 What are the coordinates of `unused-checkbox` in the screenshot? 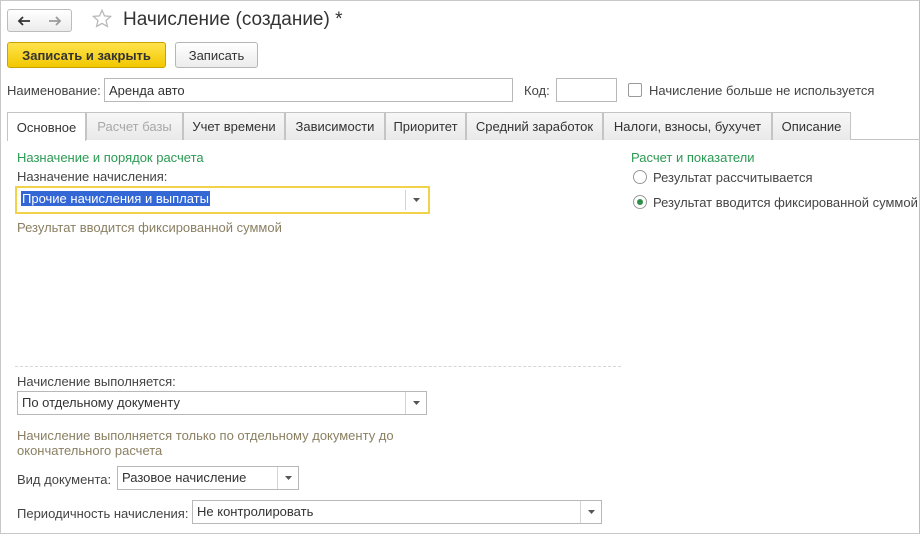 It's located at (635, 90).